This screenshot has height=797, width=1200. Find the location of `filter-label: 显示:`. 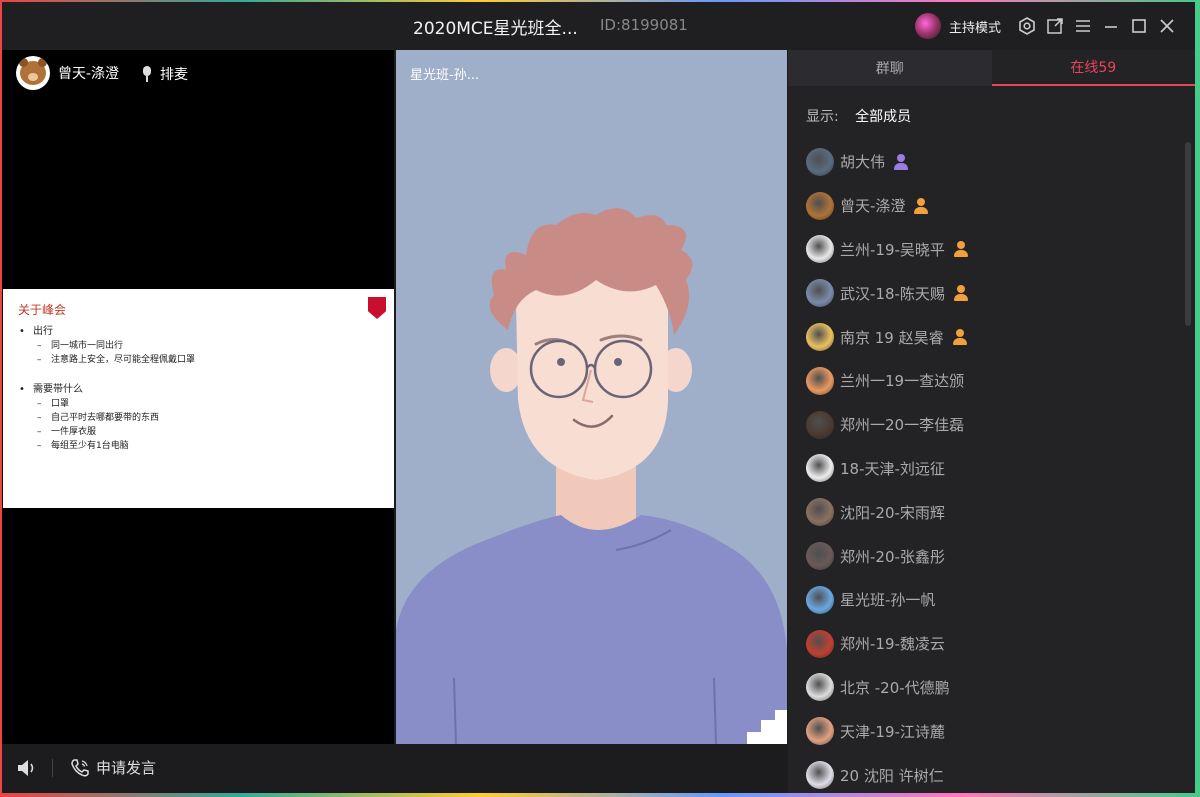

filter-label: 显示: is located at coordinates (822, 117).